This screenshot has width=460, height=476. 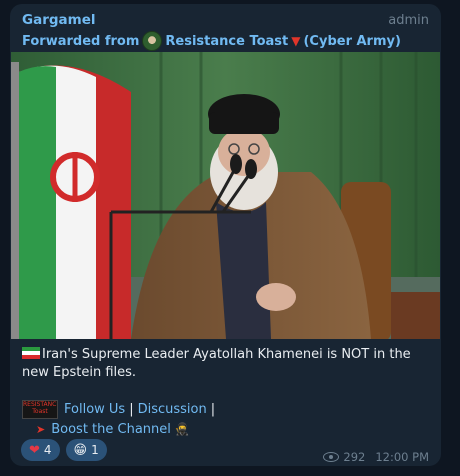 What do you see at coordinates (34, 450) in the screenshot?
I see `heart-icon: ❤` at bounding box center [34, 450].